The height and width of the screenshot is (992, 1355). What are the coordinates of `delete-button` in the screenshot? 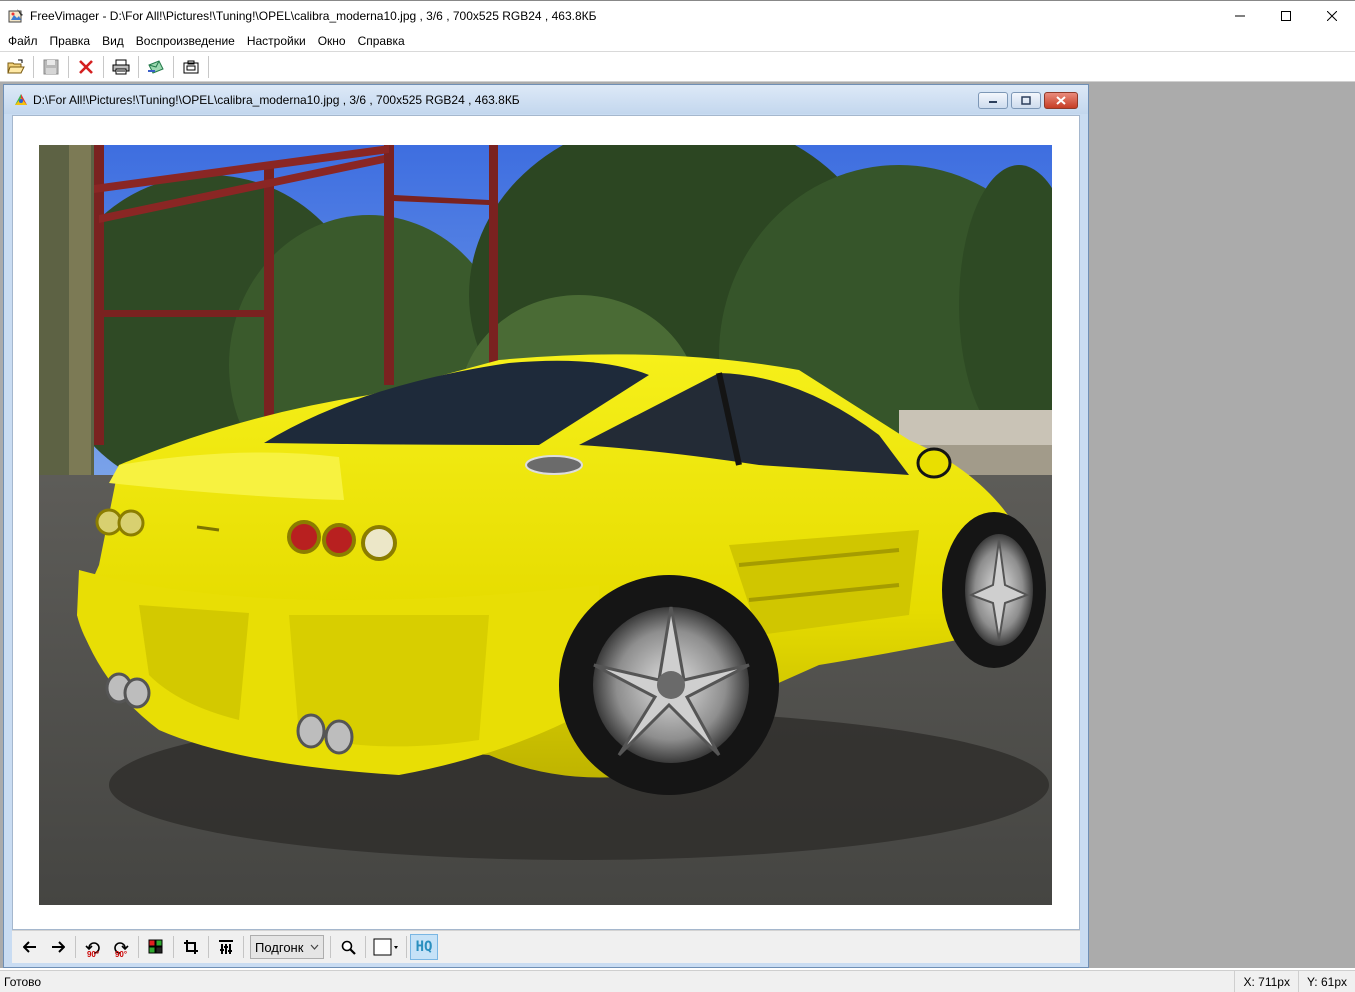 It's located at (86, 67).